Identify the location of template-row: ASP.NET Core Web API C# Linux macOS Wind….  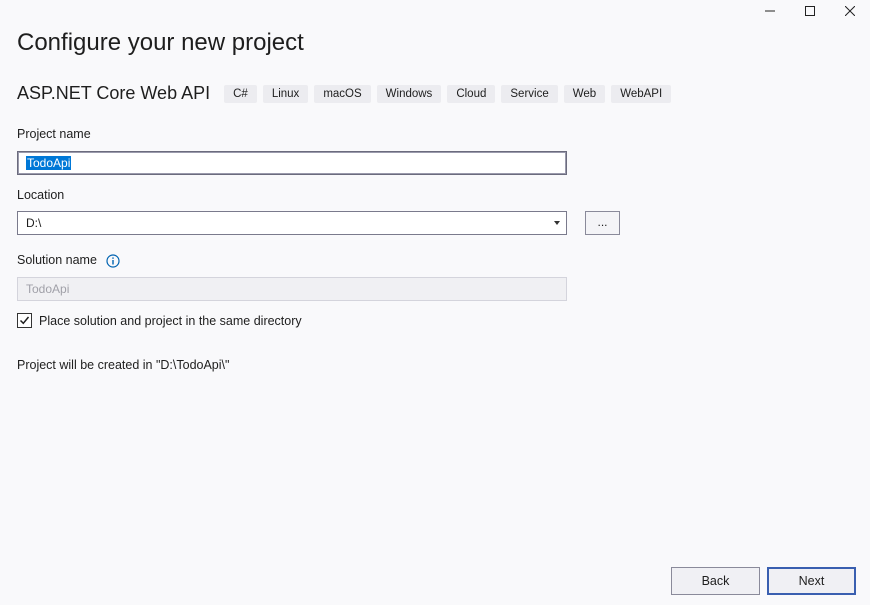
(344, 93).